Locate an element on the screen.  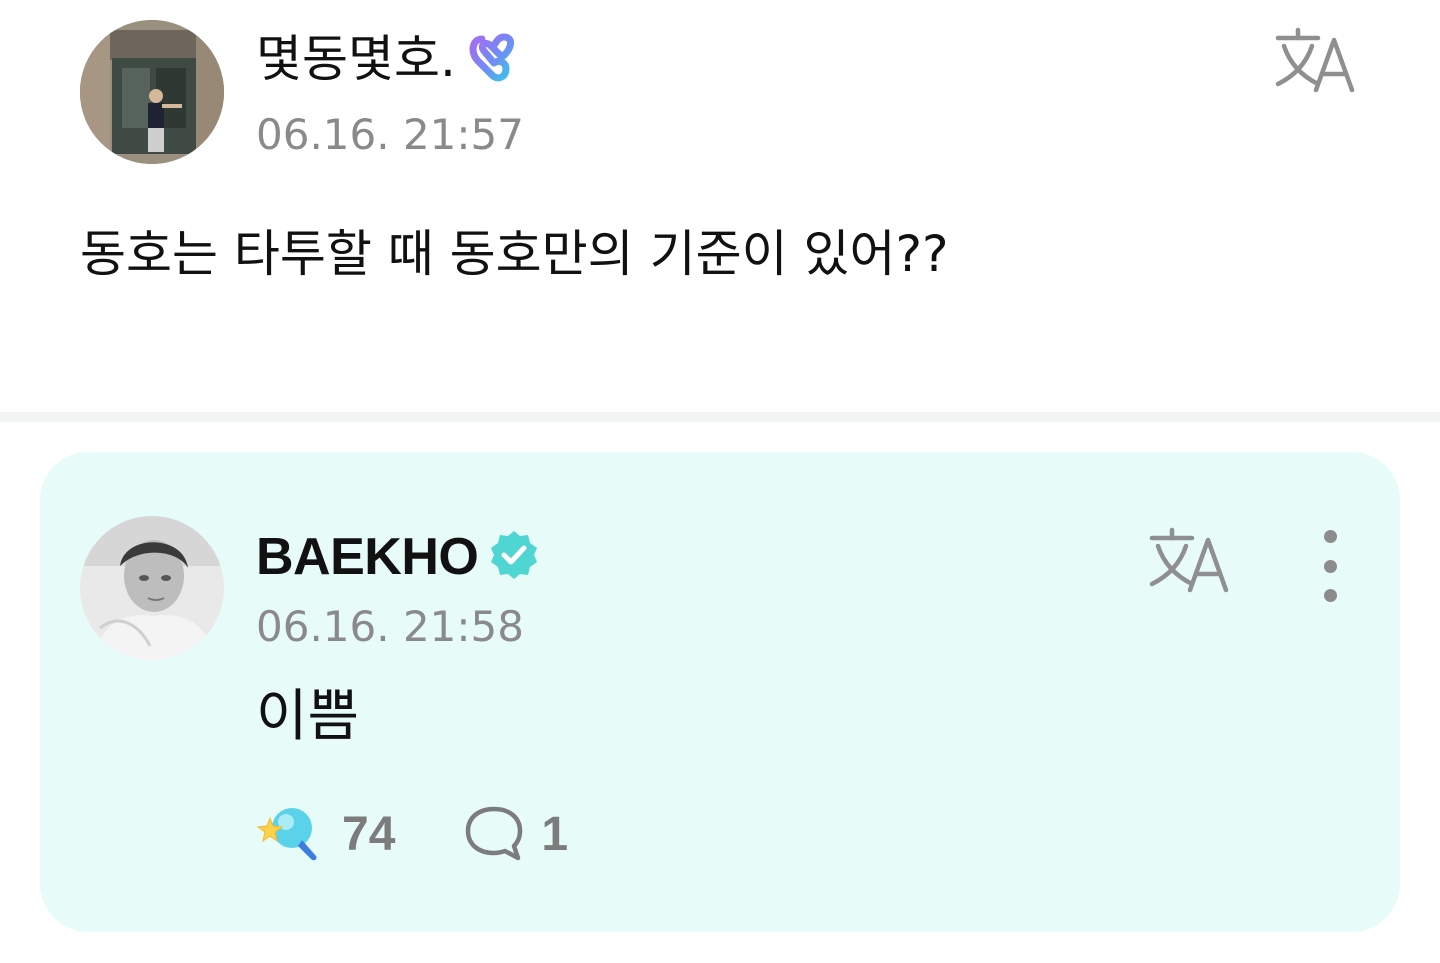
cheer-button: 74 is located at coordinates (325, 835).